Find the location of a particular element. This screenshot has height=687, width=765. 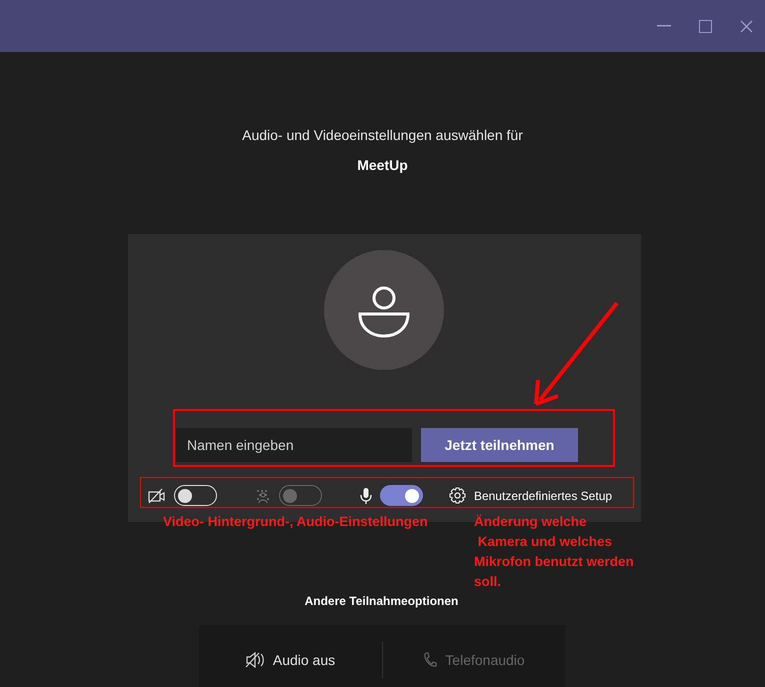

toggle-switch is located at coordinates (401, 495).